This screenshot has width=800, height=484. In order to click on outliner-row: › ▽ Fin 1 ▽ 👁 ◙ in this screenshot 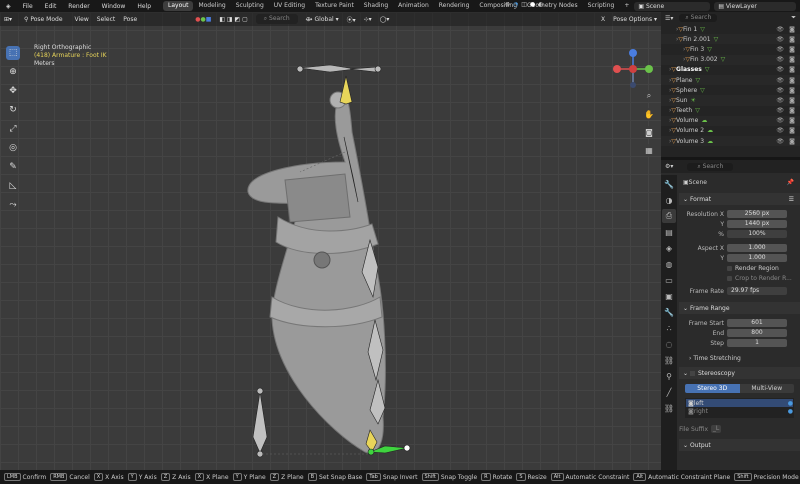, I will do `click(730, 29)`.